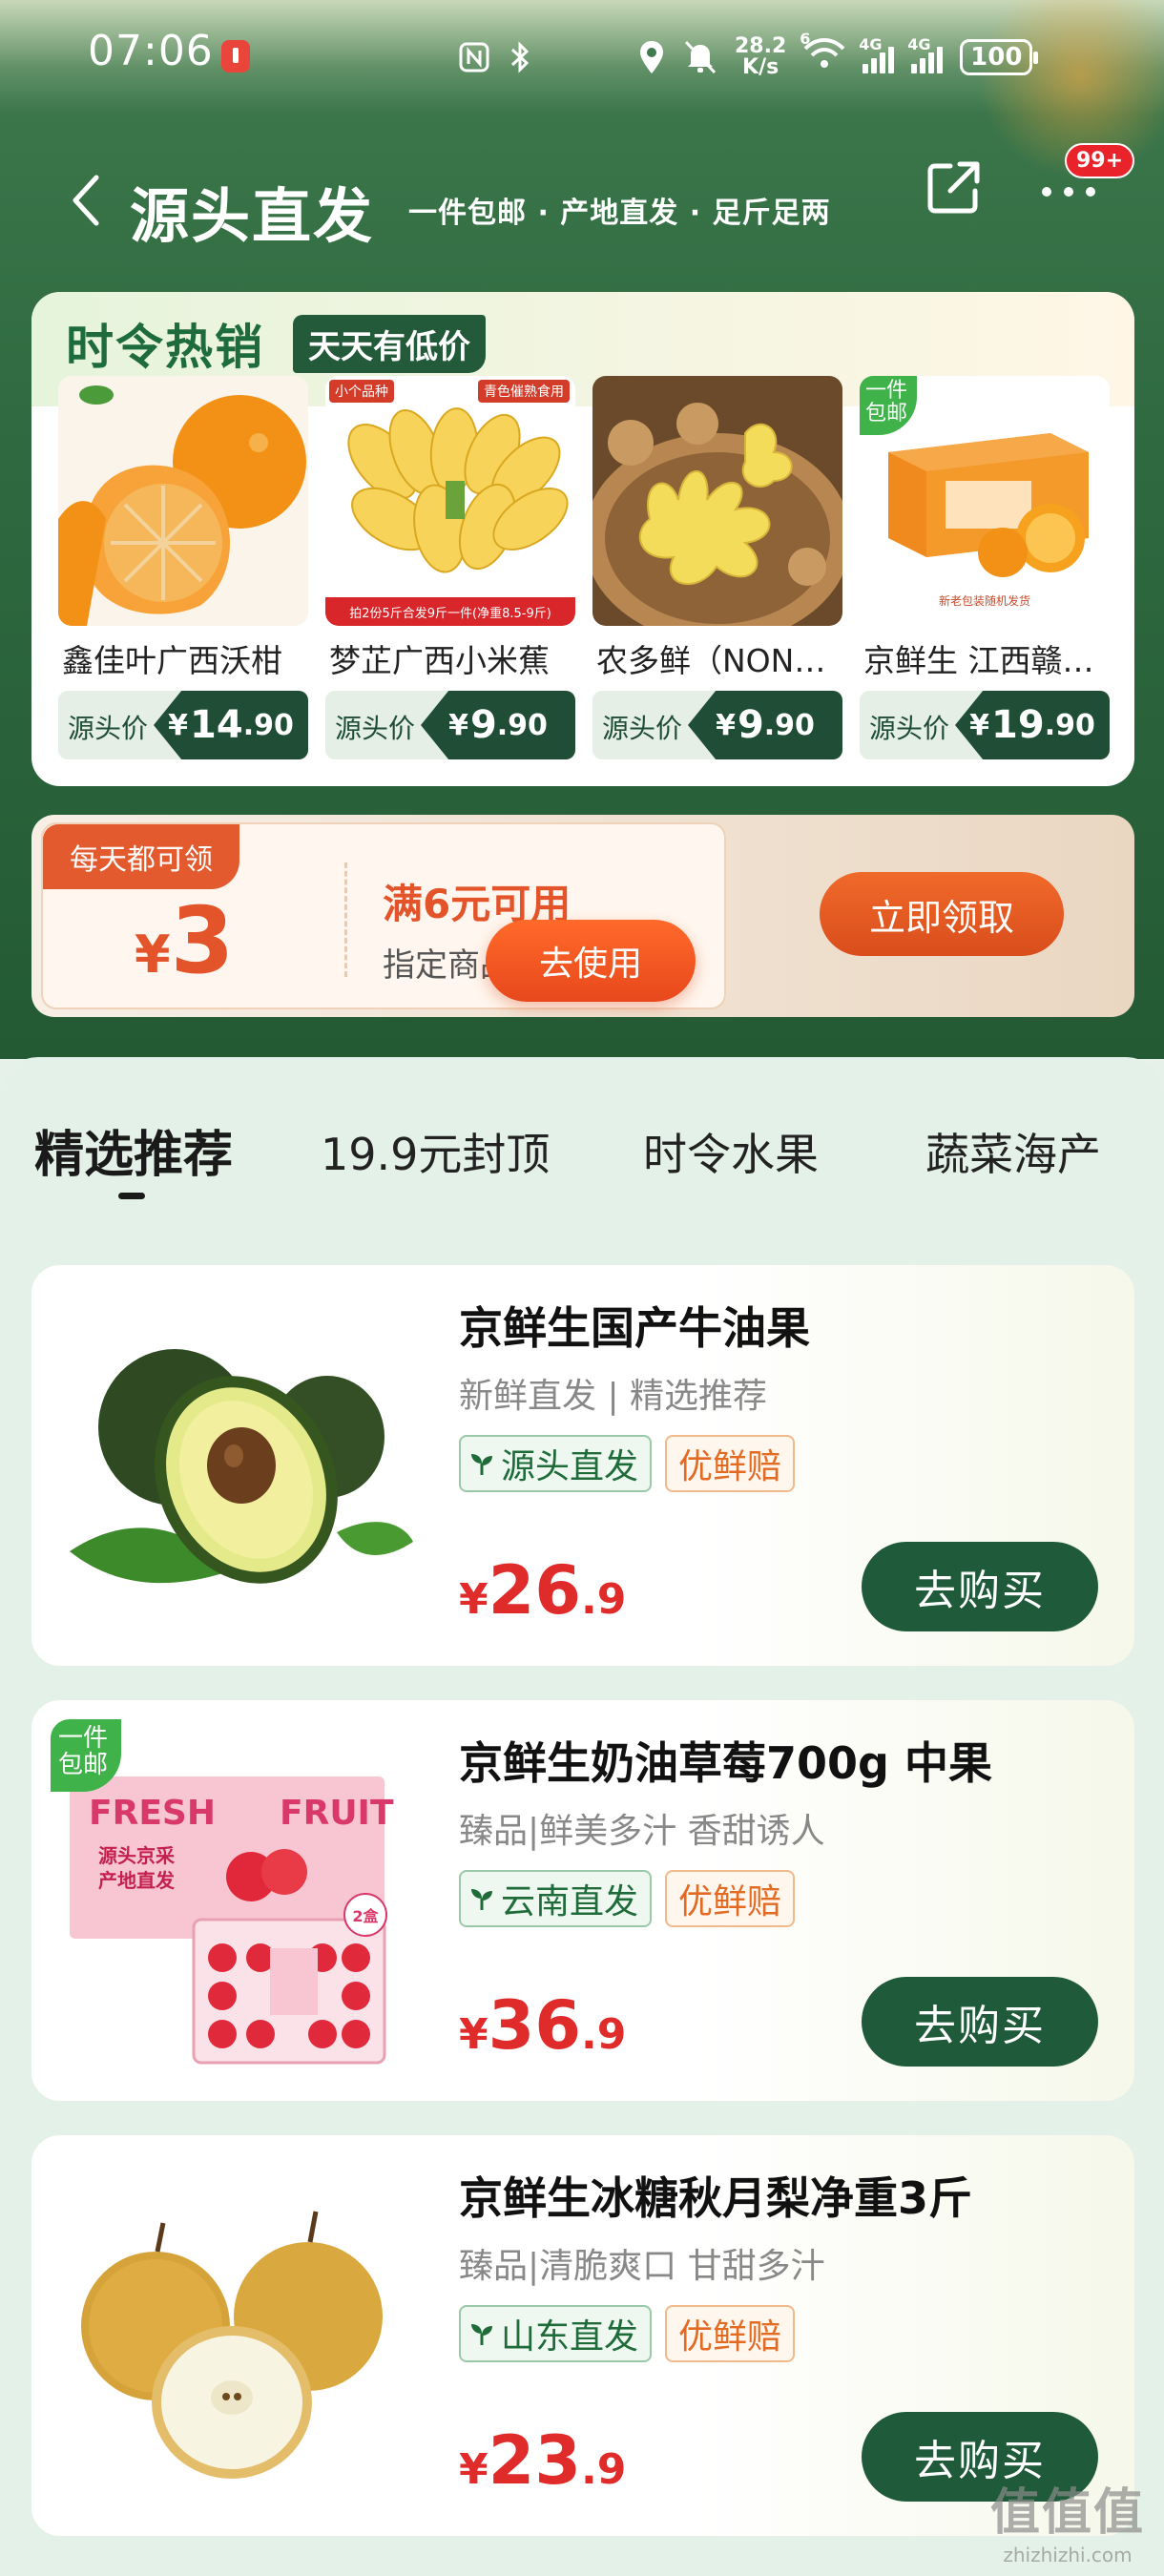  Describe the element at coordinates (919, 44) in the screenshot. I see `signal-label: 4G` at that location.